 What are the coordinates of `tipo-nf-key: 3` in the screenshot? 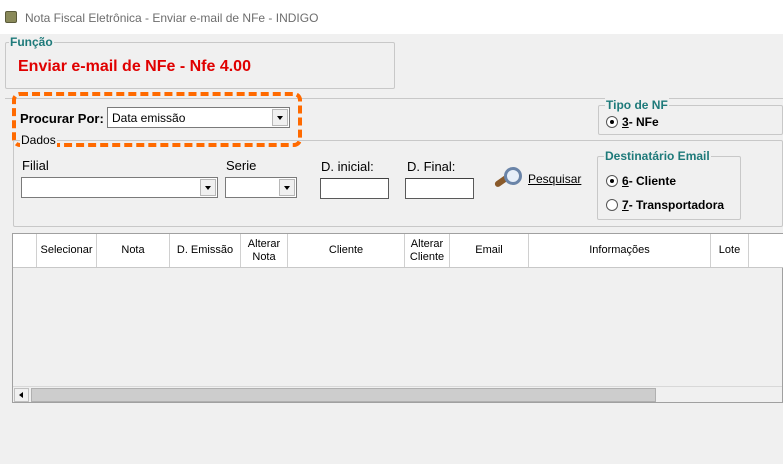 It's located at (625, 122).